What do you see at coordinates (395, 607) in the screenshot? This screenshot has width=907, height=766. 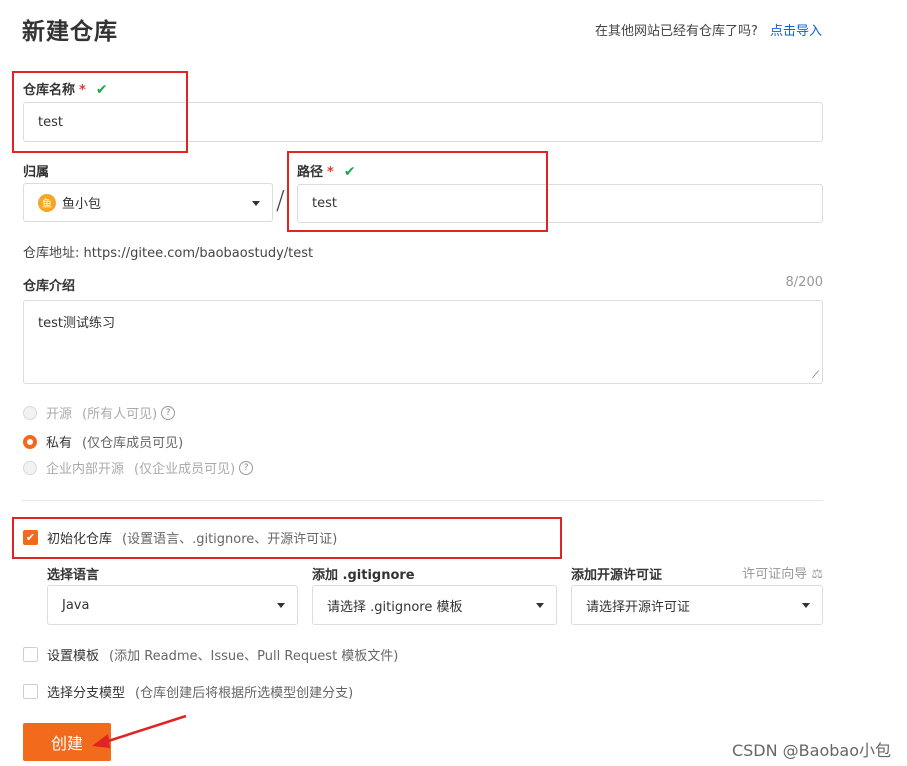 I see `gitignore-value: 请选择 .gitignore 模板` at bounding box center [395, 607].